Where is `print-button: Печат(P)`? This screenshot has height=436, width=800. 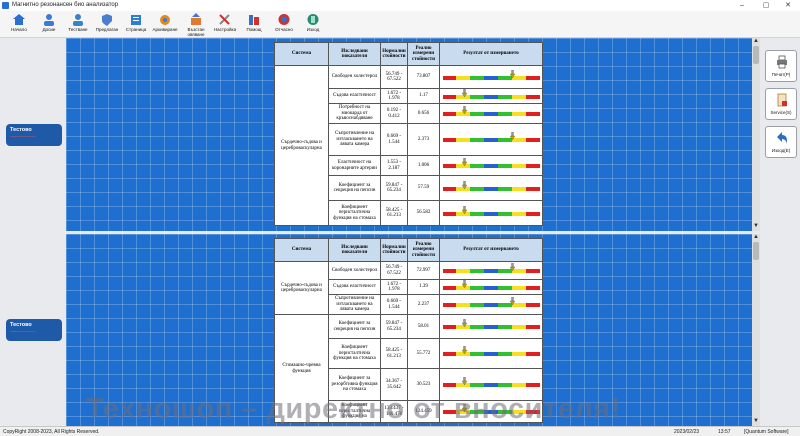 print-button: Печат(P) is located at coordinates (781, 66).